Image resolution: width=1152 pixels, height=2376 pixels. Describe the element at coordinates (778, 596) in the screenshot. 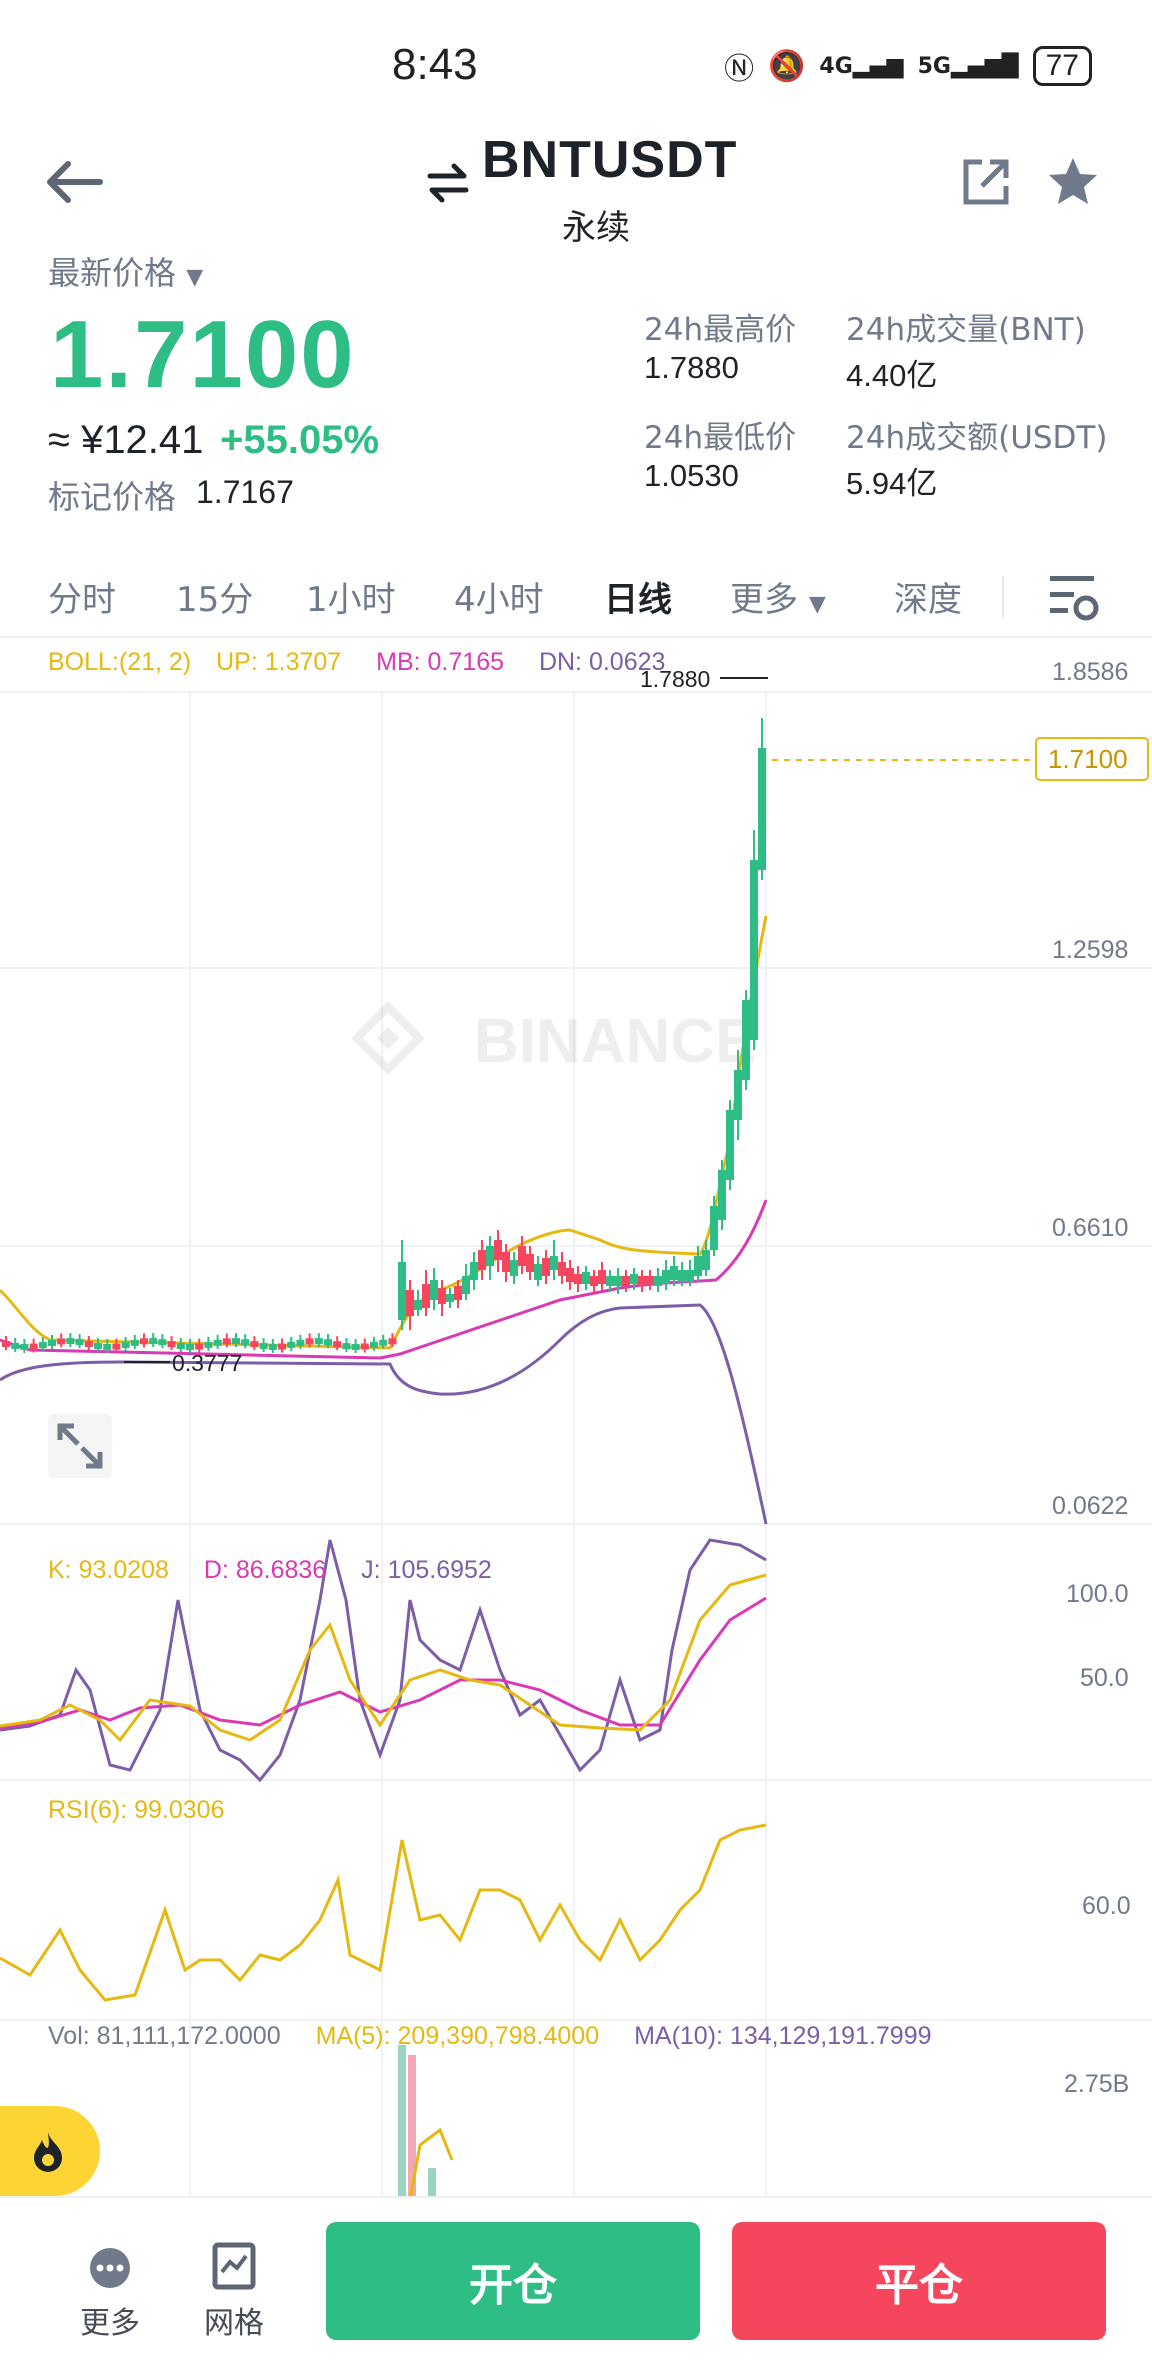

I see `tab-more: 更多 ▼` at that location.